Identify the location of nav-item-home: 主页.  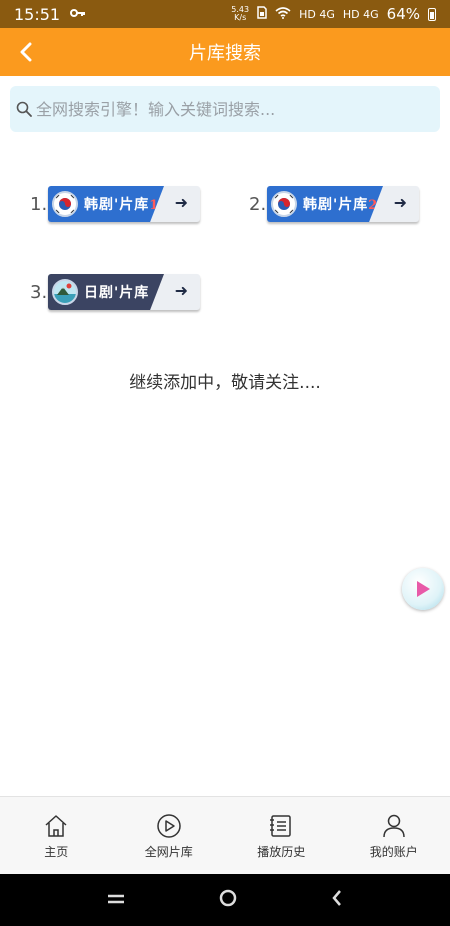
(56, 835).